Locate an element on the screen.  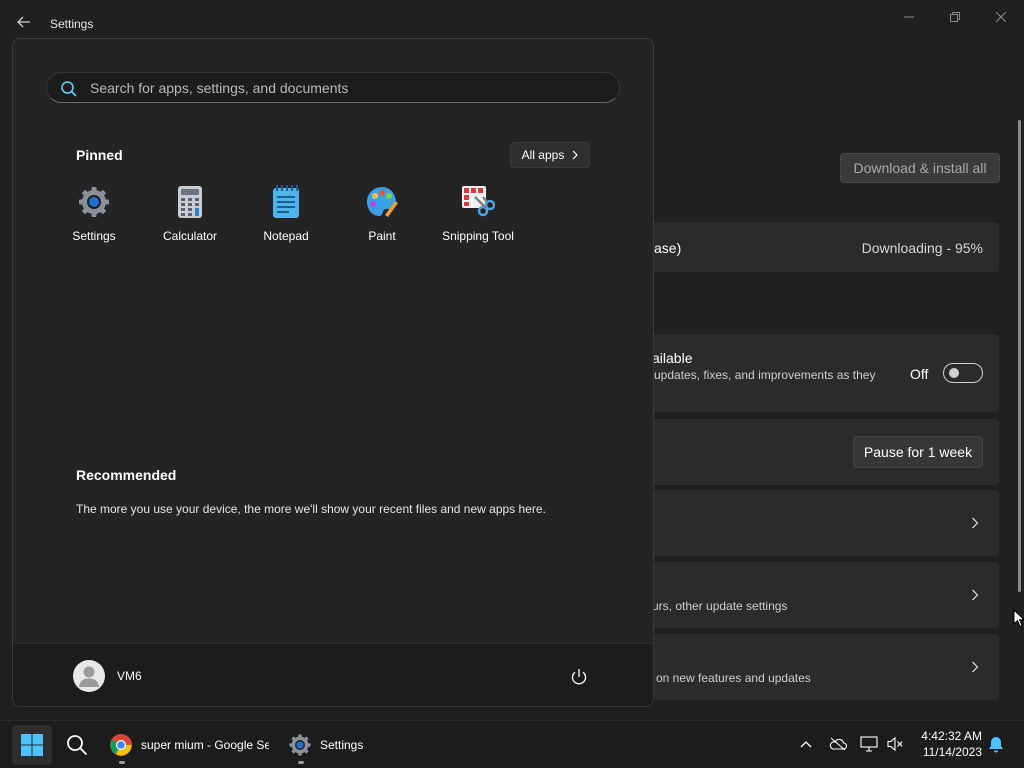
notifications-button is located at coordinates (996, 744).